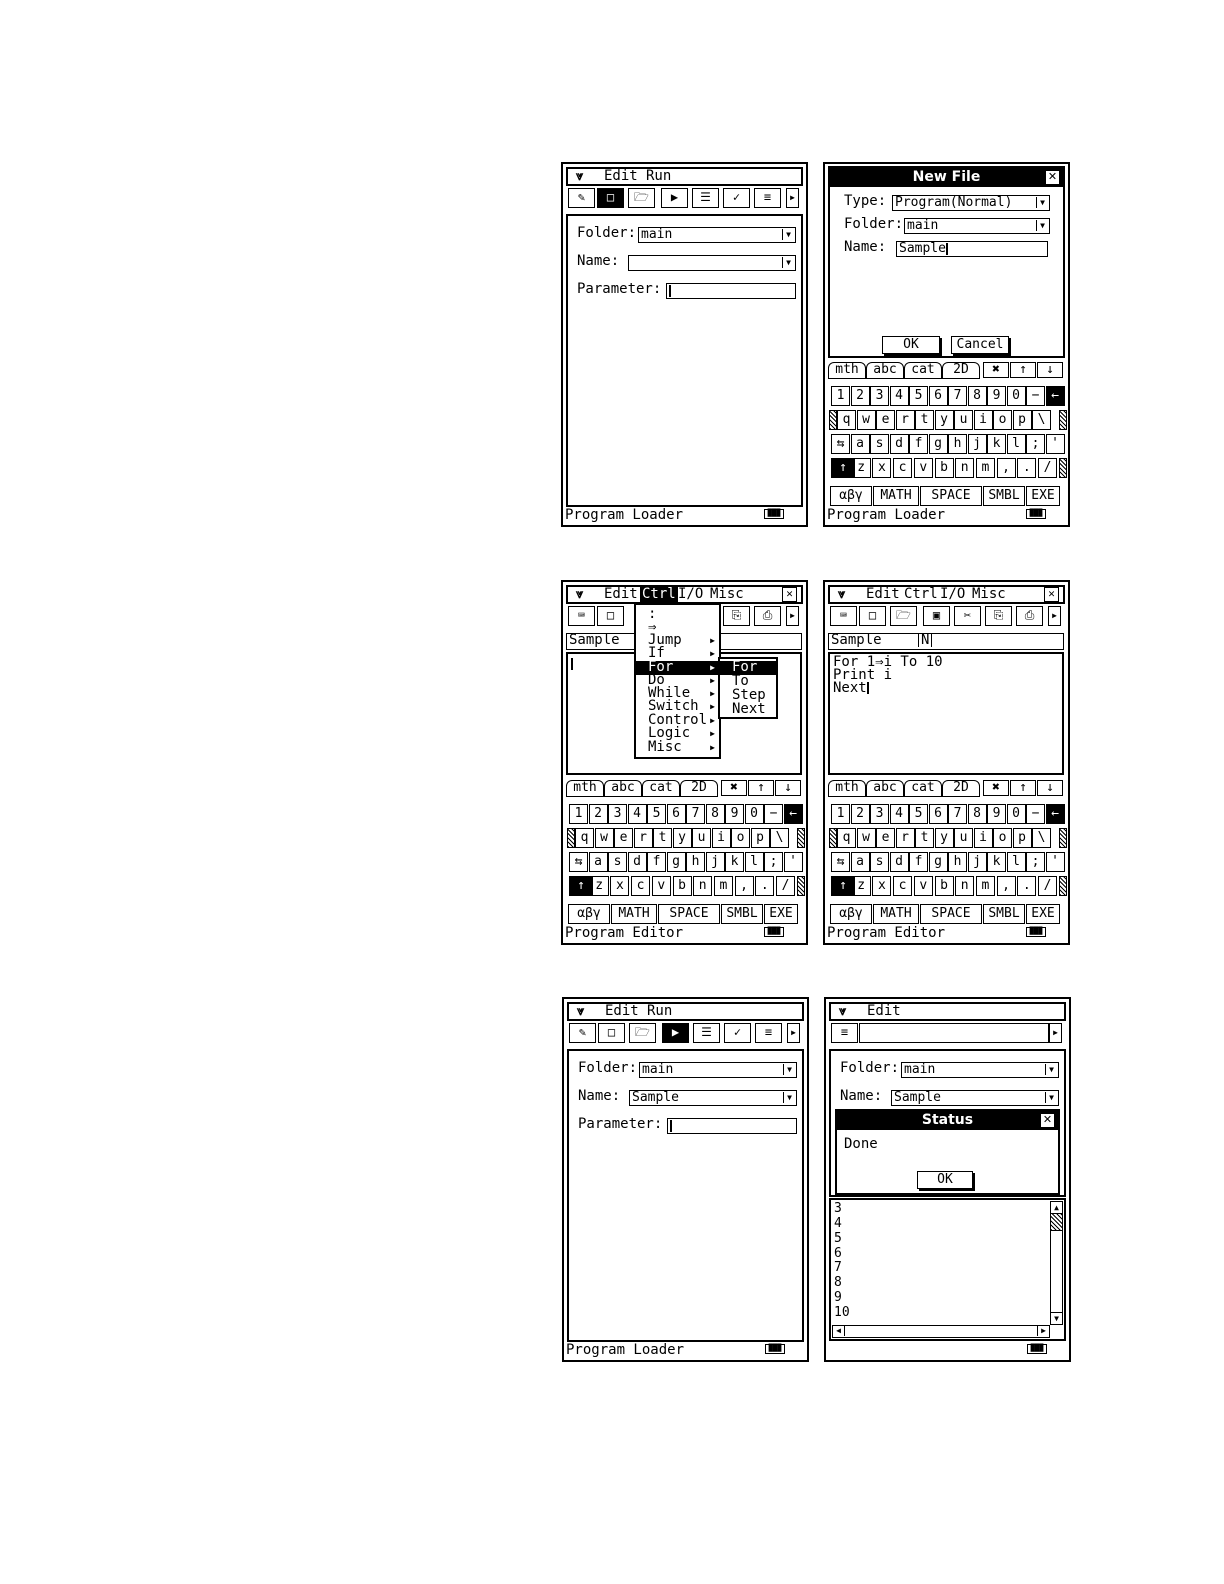  I want to click on key-space: SPACE, so click(951, 496).